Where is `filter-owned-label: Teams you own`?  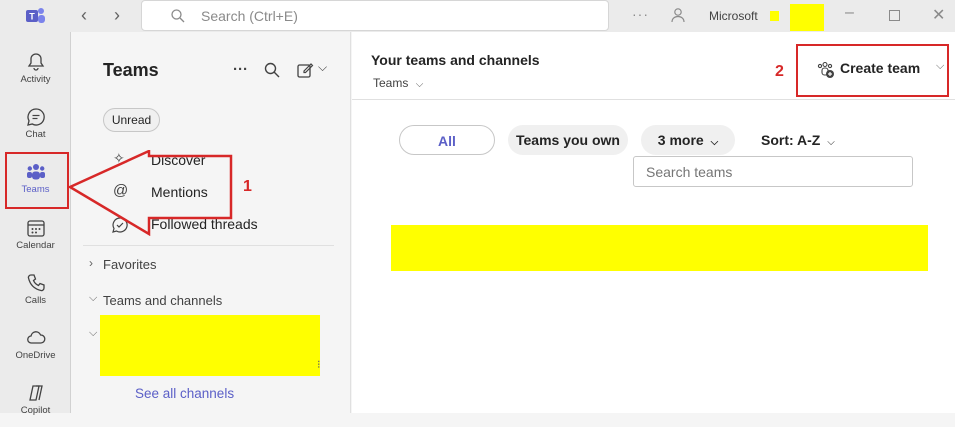
filter-owned-label: Teams you own is located at coordinates (568, 140).